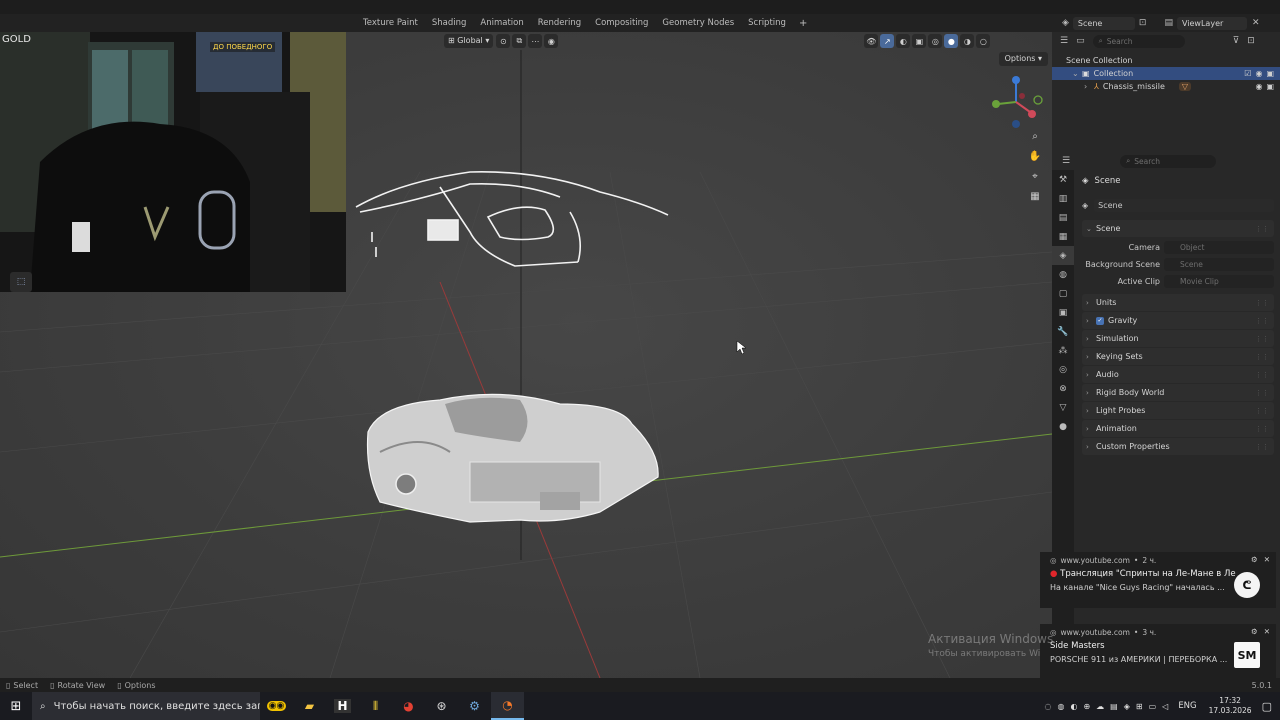 This screenshot has height=720, width=1280. What do you see at coordinates (1063, 388) in the screenshot?
I see `constraints-tab-icon: ⊗` at bounding box center [1063, 388].